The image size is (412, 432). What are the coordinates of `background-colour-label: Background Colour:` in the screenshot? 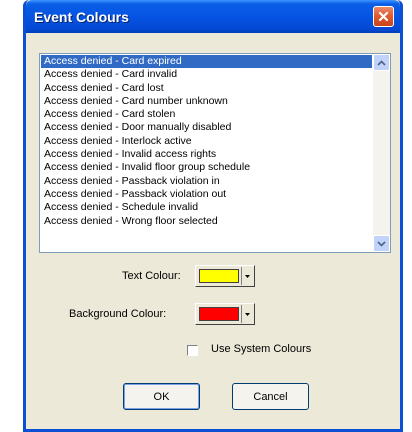 It's located at (118, 314).